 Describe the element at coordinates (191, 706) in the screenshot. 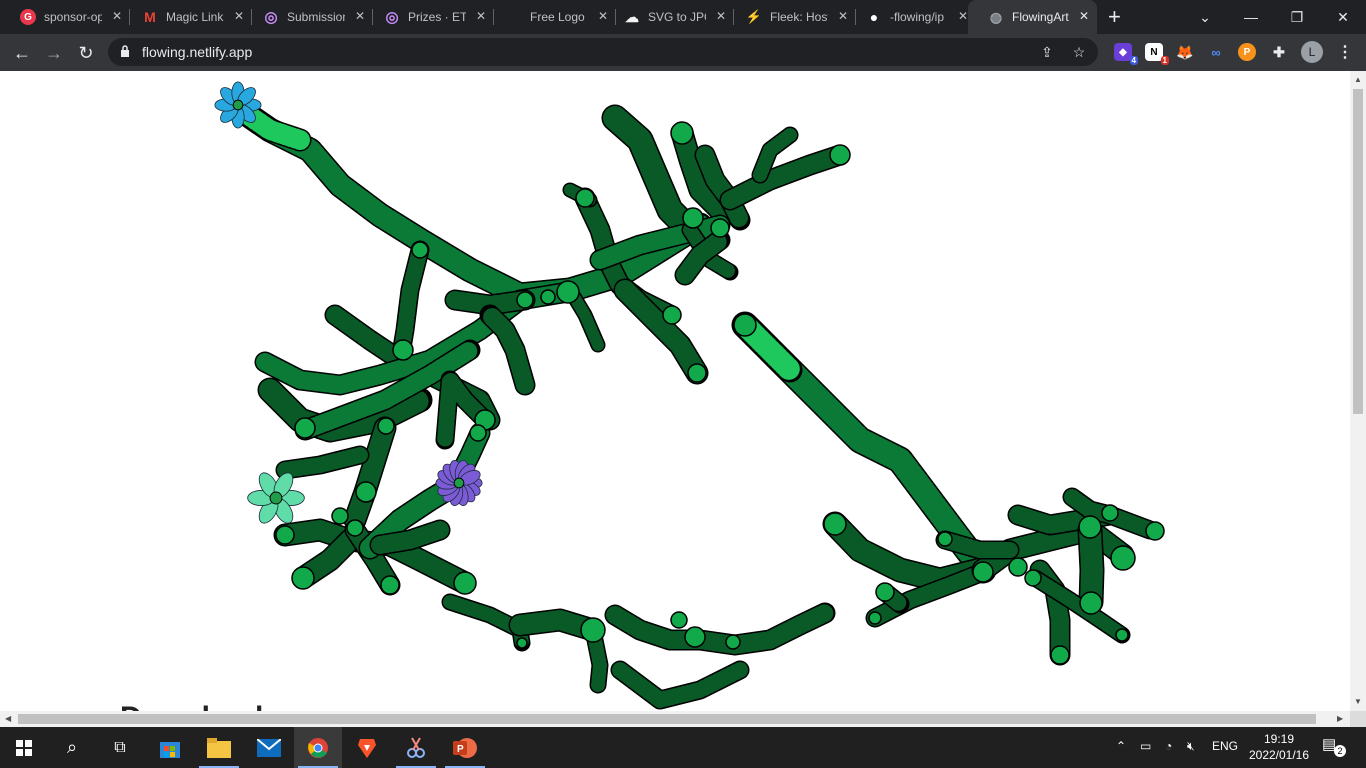

I see `download-heading-partial: Download` at that location.